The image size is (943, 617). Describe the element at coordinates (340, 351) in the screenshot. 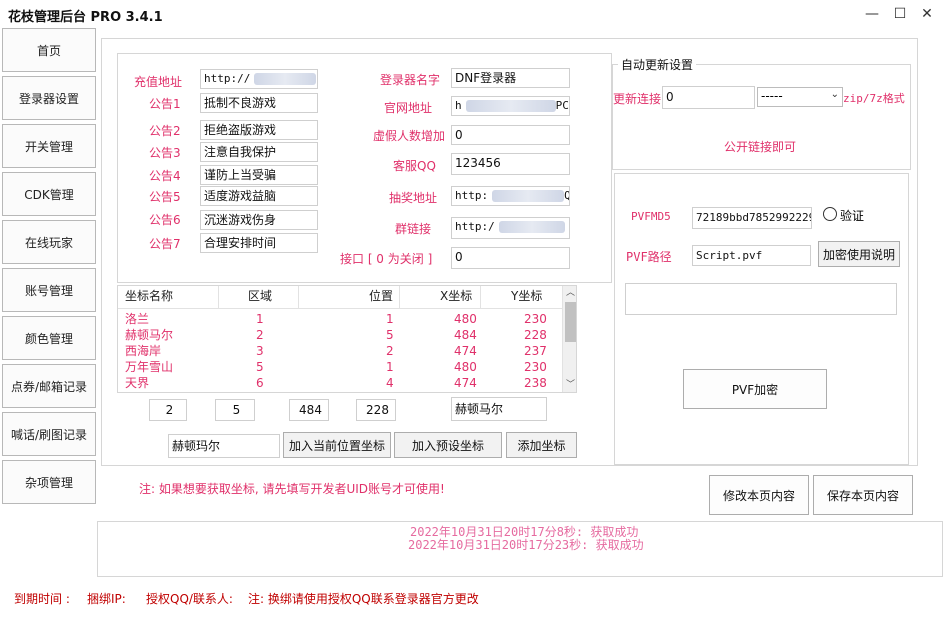

I see `table-row: 西海岸 3 2 474 237` at that location.